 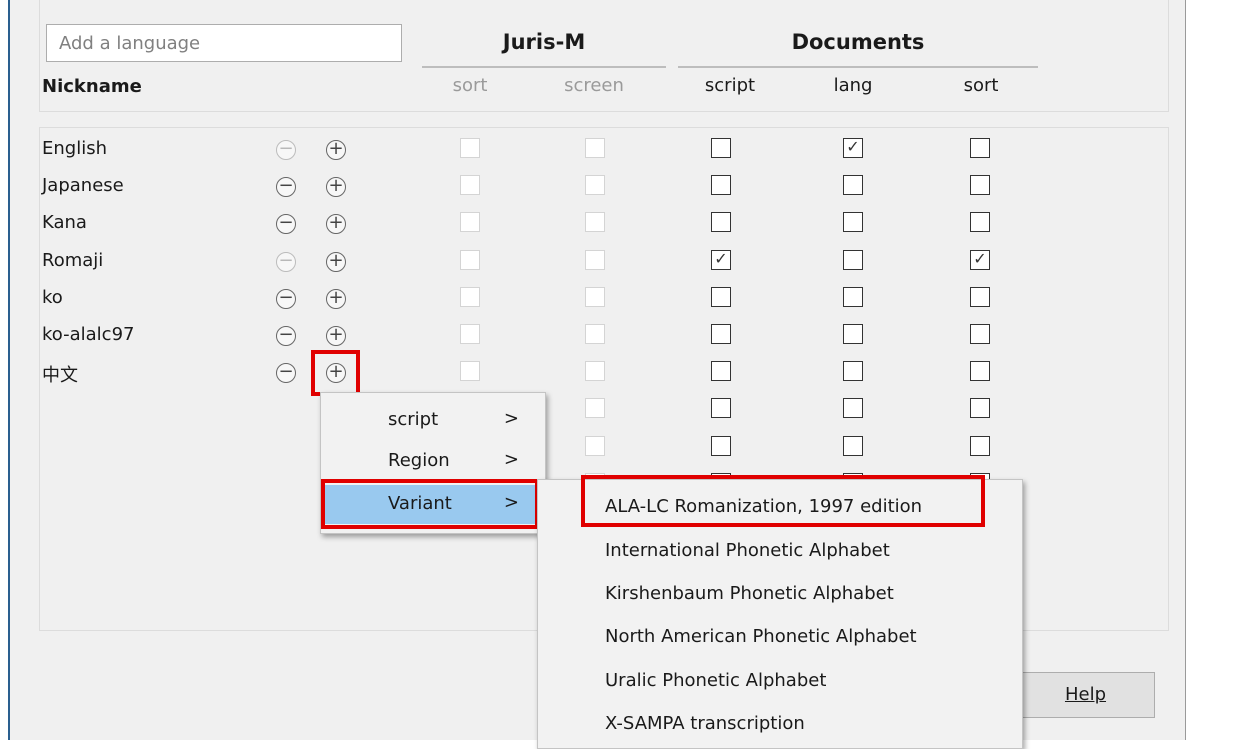 What do you see at coordinates (470, 85) in the screenshot?
I see `juris-m-sort-header: sort` at bounding box center [470, 85].